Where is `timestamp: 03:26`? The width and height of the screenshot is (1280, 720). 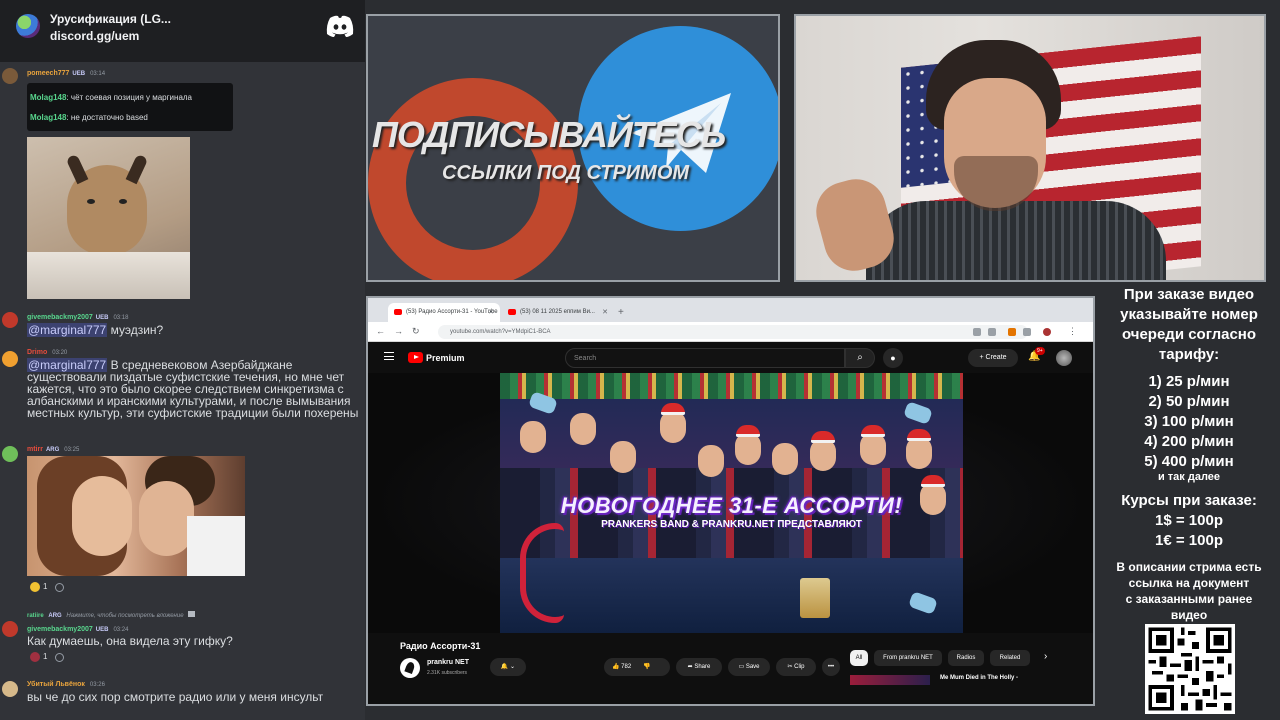
timestamp: 03:26 is located at coordinates (97, 685).